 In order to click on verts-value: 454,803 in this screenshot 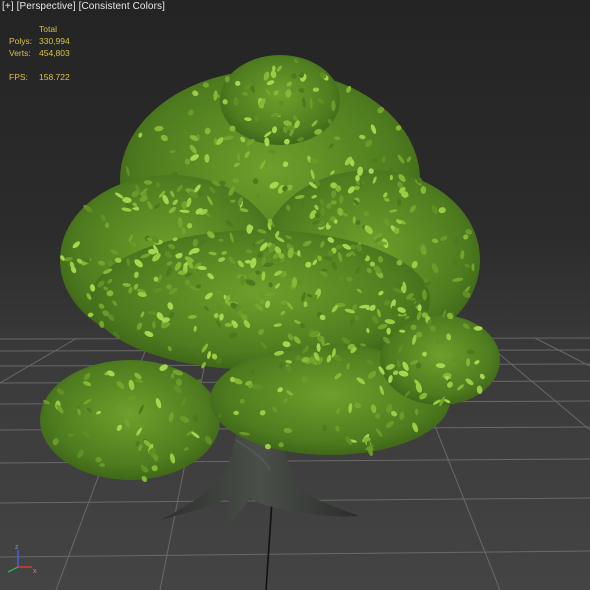, I will do `click(54, 53)`.